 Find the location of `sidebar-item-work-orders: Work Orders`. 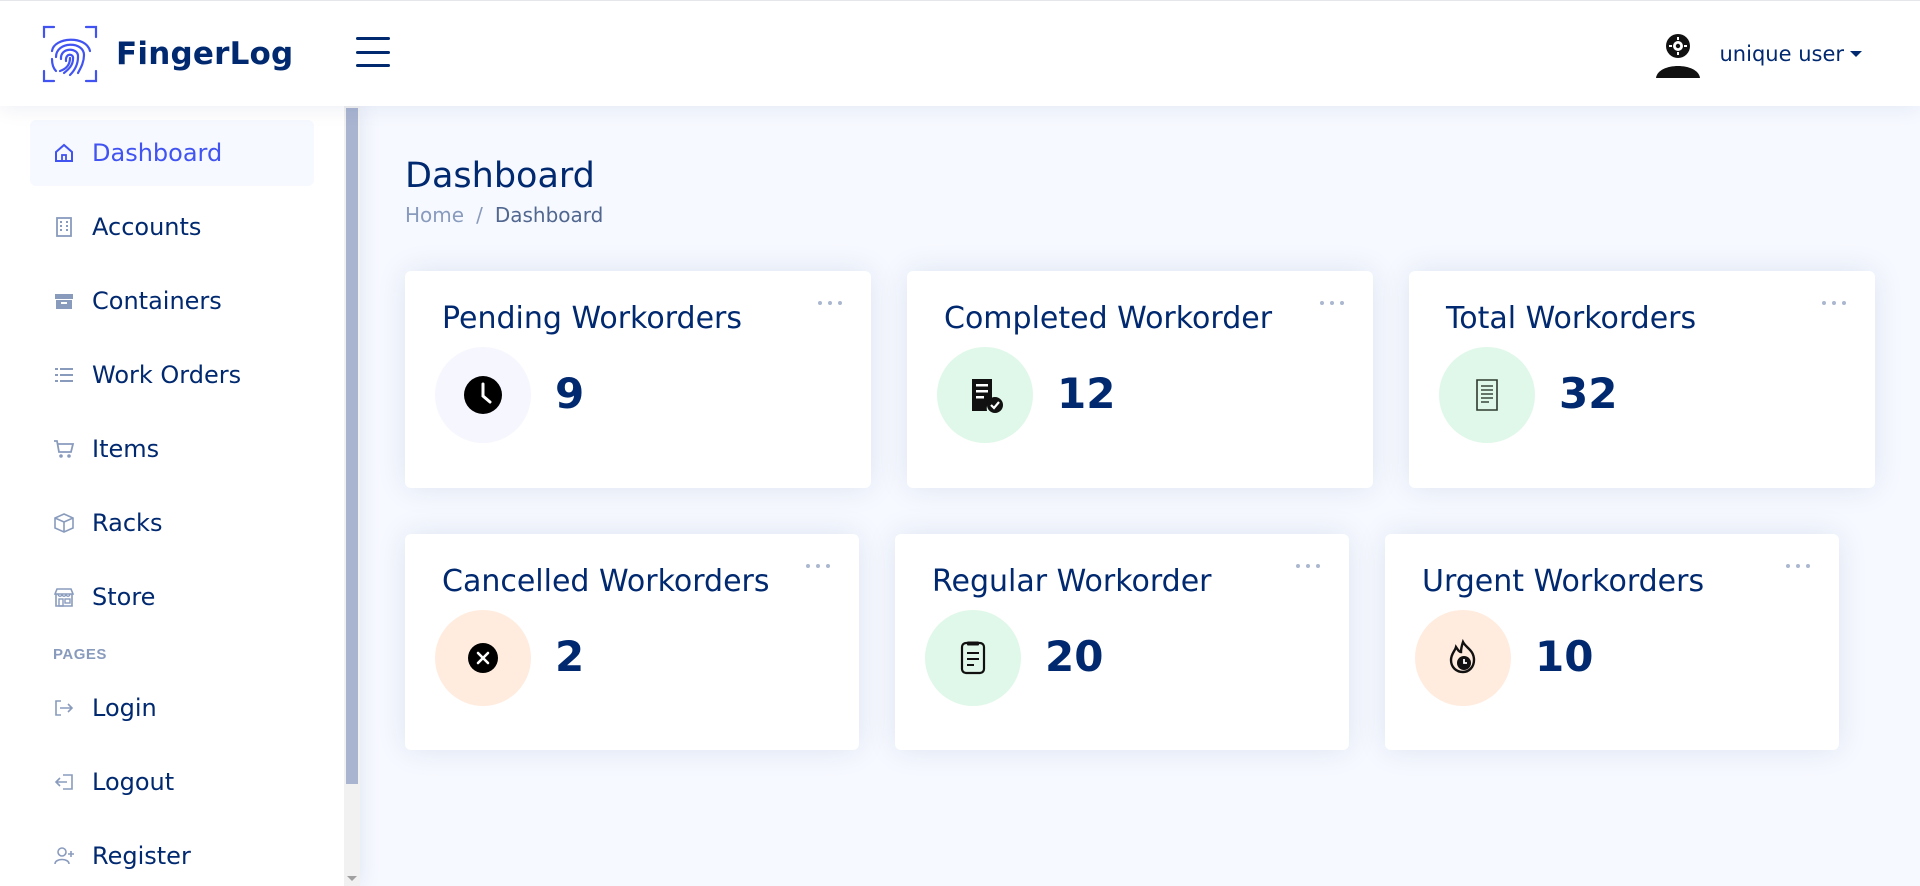

sidebar-item-work-orders: Work Orders is located at coordinates (172, 375).